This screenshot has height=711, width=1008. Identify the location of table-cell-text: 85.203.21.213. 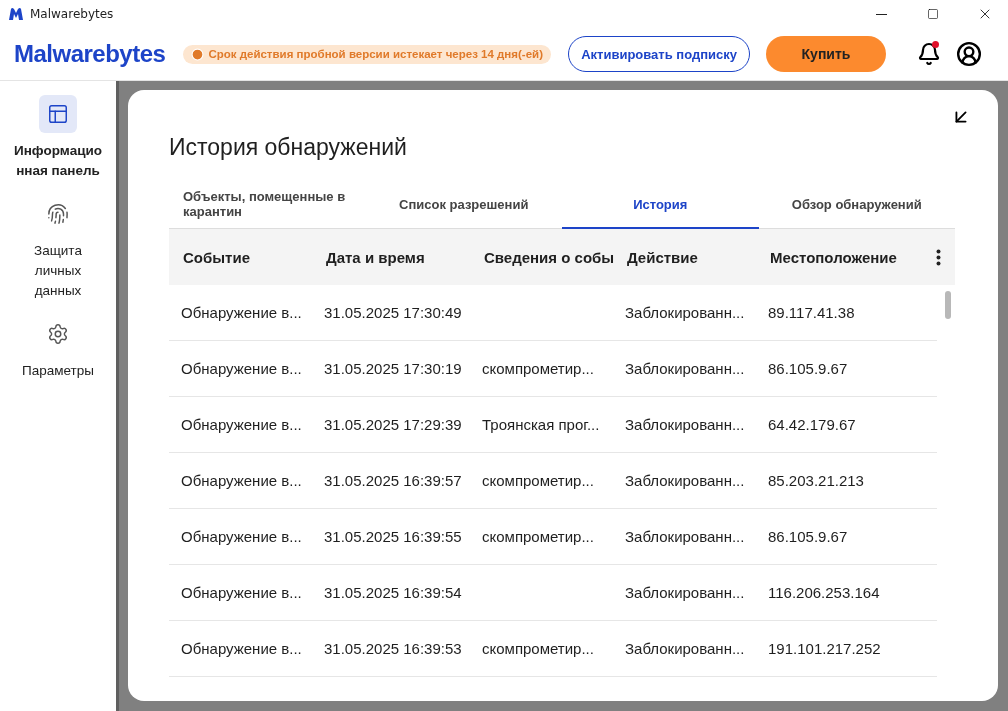
(816, 480).